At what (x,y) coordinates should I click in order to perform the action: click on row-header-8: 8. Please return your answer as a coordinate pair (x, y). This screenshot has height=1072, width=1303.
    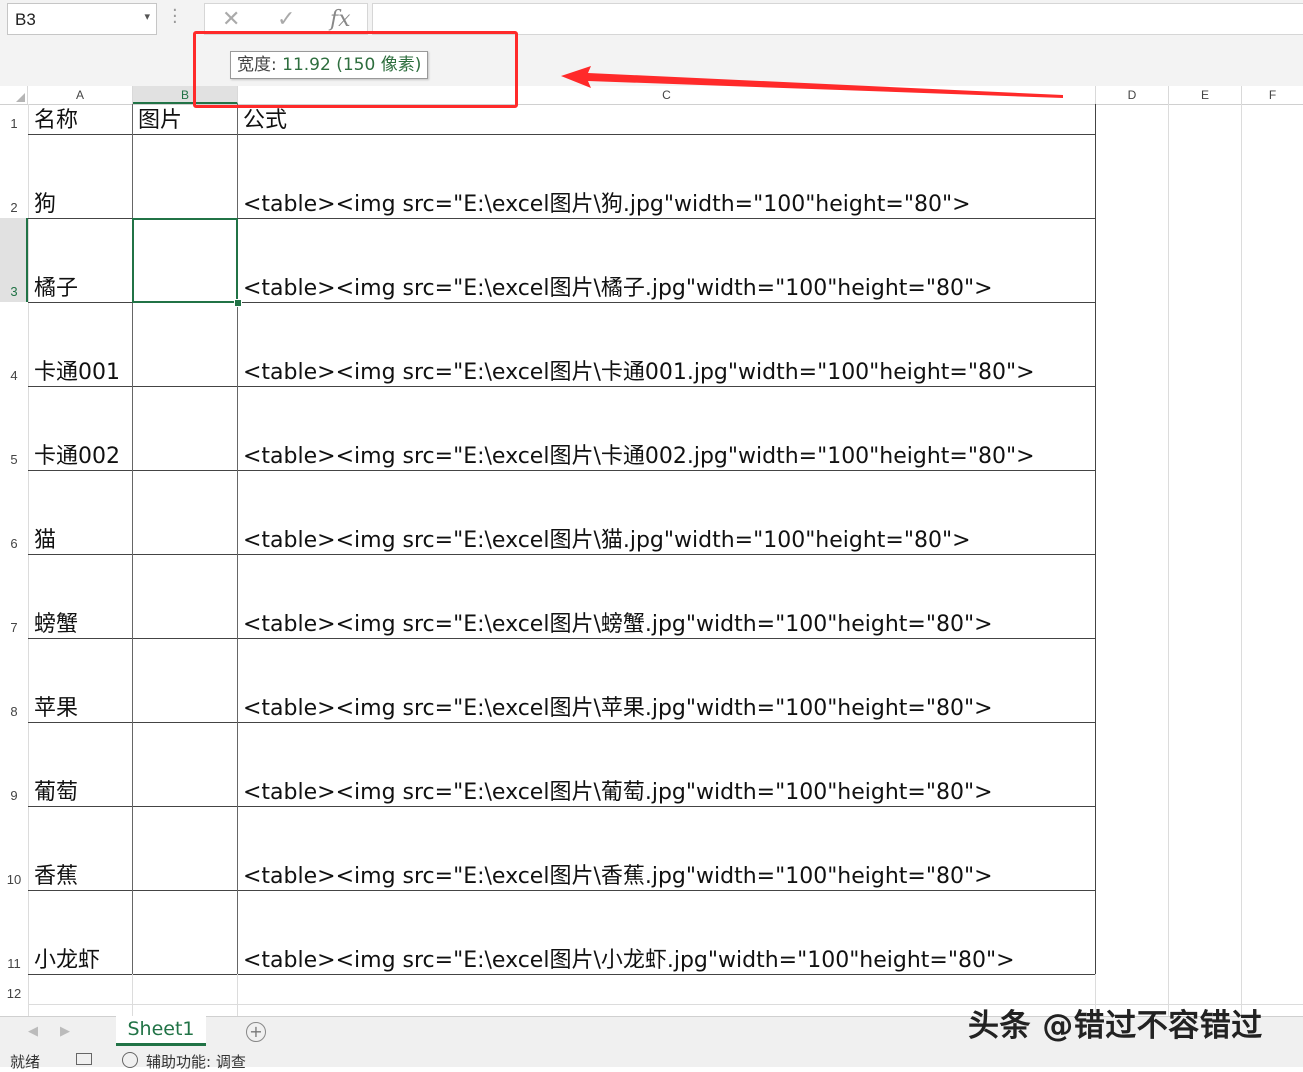
    Looking at the image, I should click on (14, 680).